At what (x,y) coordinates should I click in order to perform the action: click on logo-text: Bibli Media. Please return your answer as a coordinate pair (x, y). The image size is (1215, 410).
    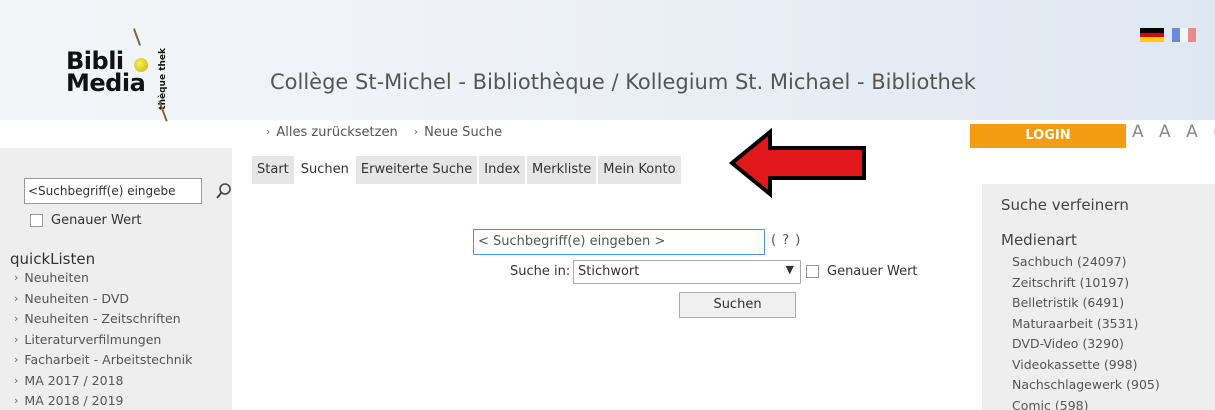
    Looking at the image, I should click on (106, 73).